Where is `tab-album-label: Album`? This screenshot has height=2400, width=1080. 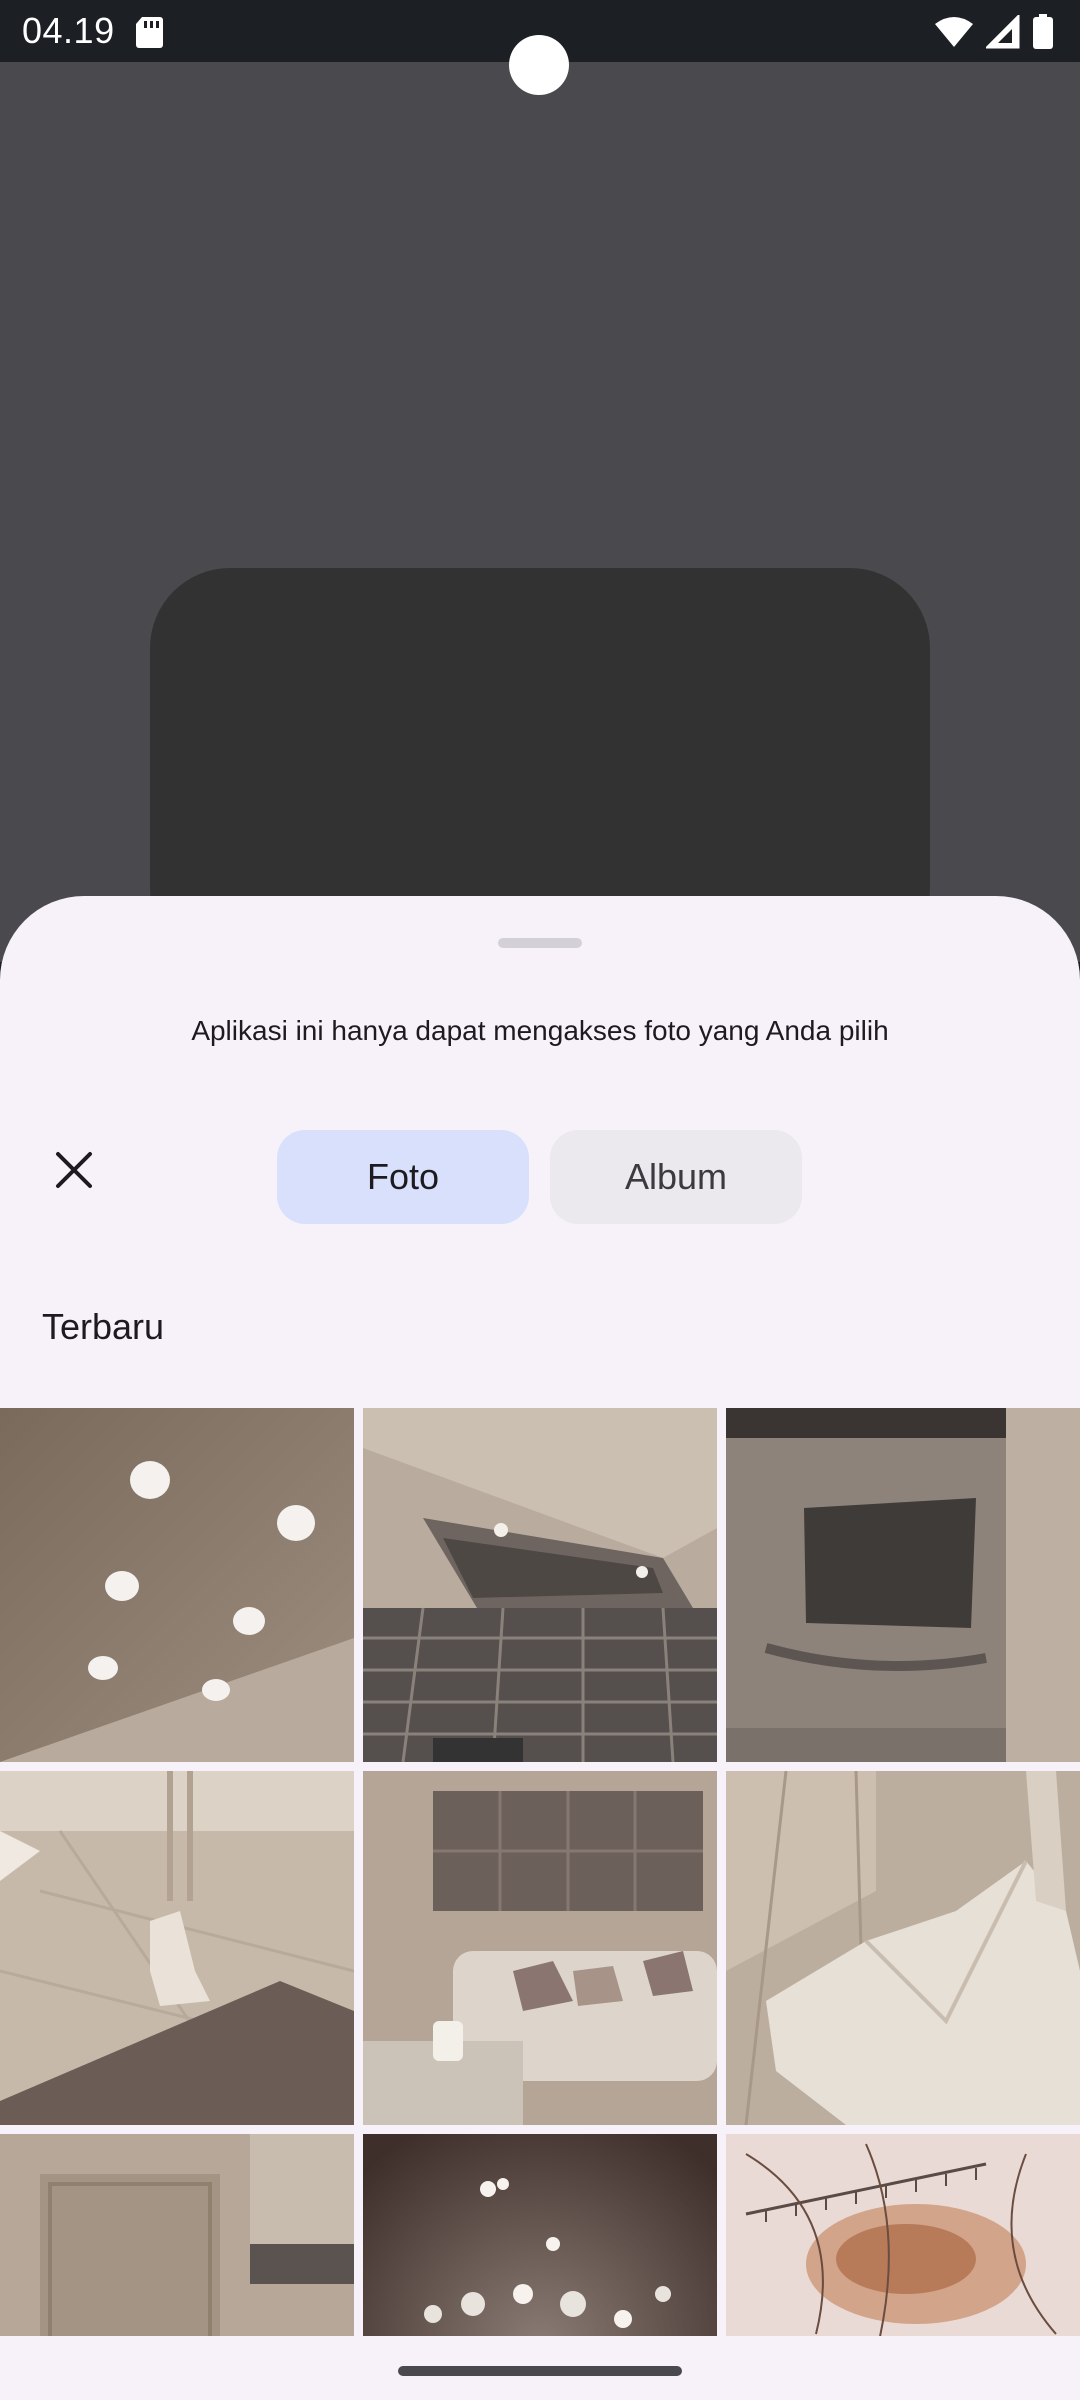 tab-album-label: Album is located at coordinates (676, 1176).